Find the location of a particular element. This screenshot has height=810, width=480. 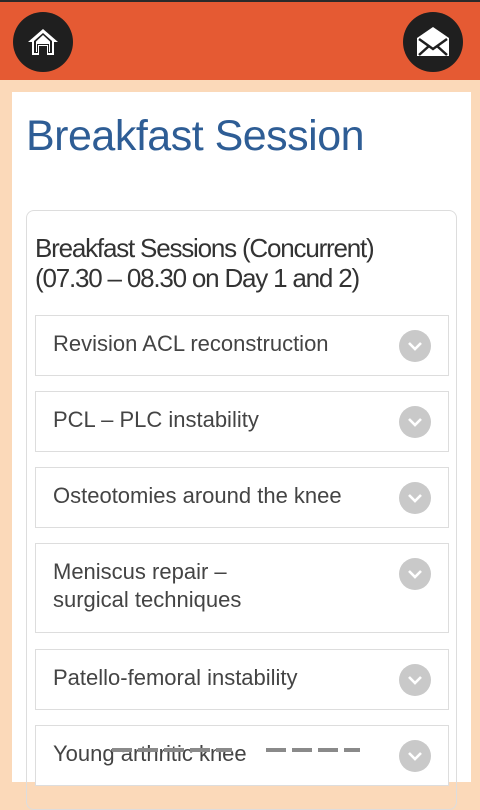

envelope-icon is located at coordinates (433, 41).